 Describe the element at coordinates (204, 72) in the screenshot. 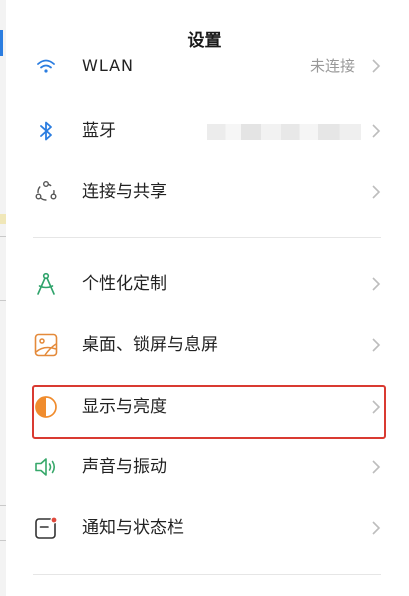

I see `settings-item-wlan: WLAN 未连接` at that location.